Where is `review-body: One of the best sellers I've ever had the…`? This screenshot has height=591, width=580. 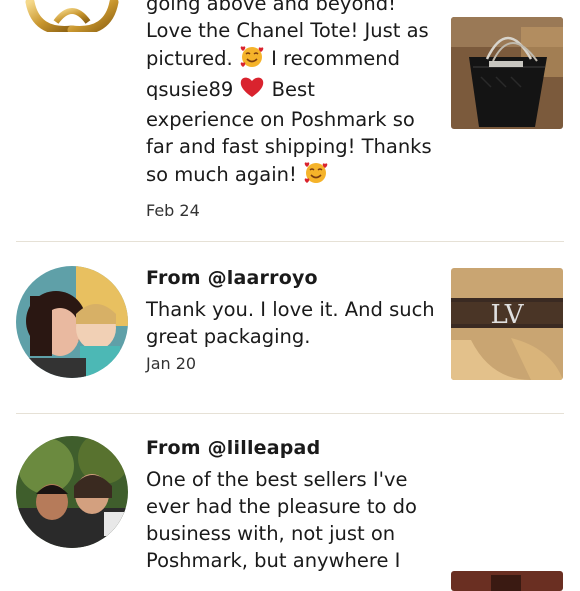
review-body: One of the best sellers I've ever had the… is located at coordinates (291, 520).